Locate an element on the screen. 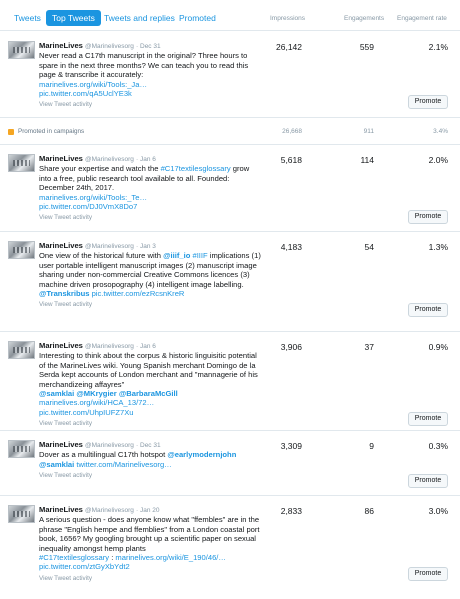  impressions-value: 5,618 is located at coordinates (291, 160).